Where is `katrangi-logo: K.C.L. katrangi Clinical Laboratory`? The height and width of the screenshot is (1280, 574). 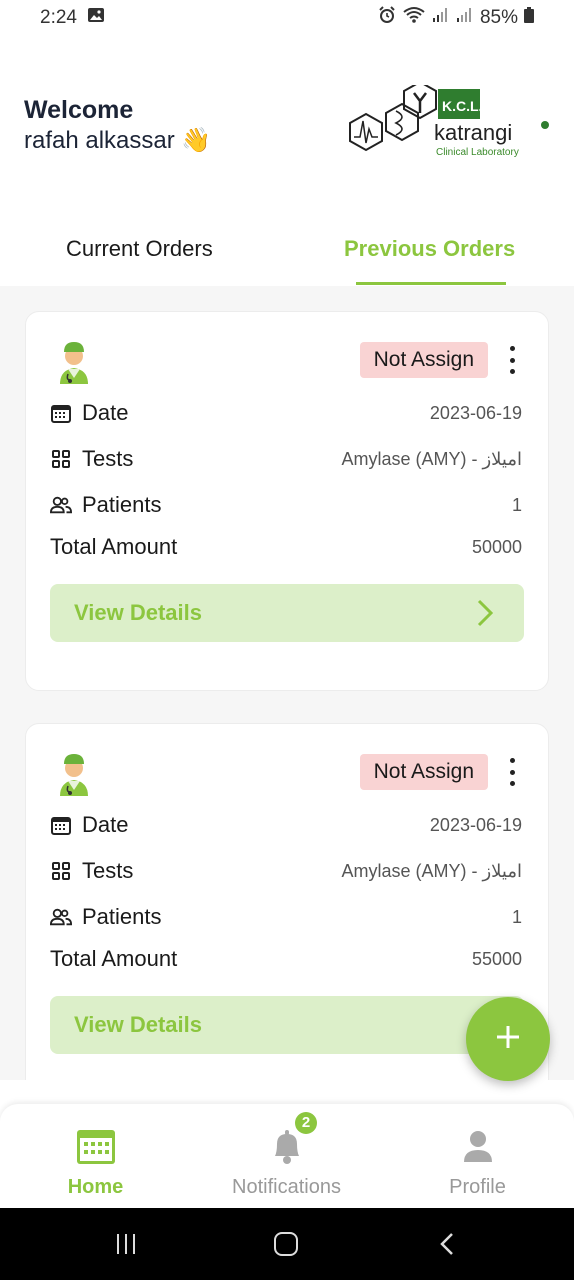 katrangi-logo: K.C.L. katrangi Clinical Laboratory is located at coordinates (440, 122).